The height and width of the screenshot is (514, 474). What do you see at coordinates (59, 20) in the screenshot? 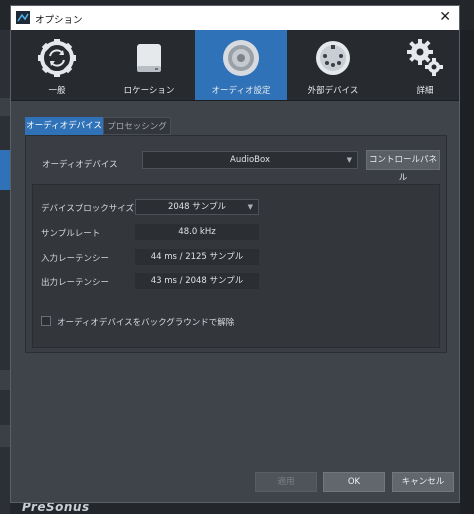
I see `window-title: オプション` at bounding box center [59, 20].